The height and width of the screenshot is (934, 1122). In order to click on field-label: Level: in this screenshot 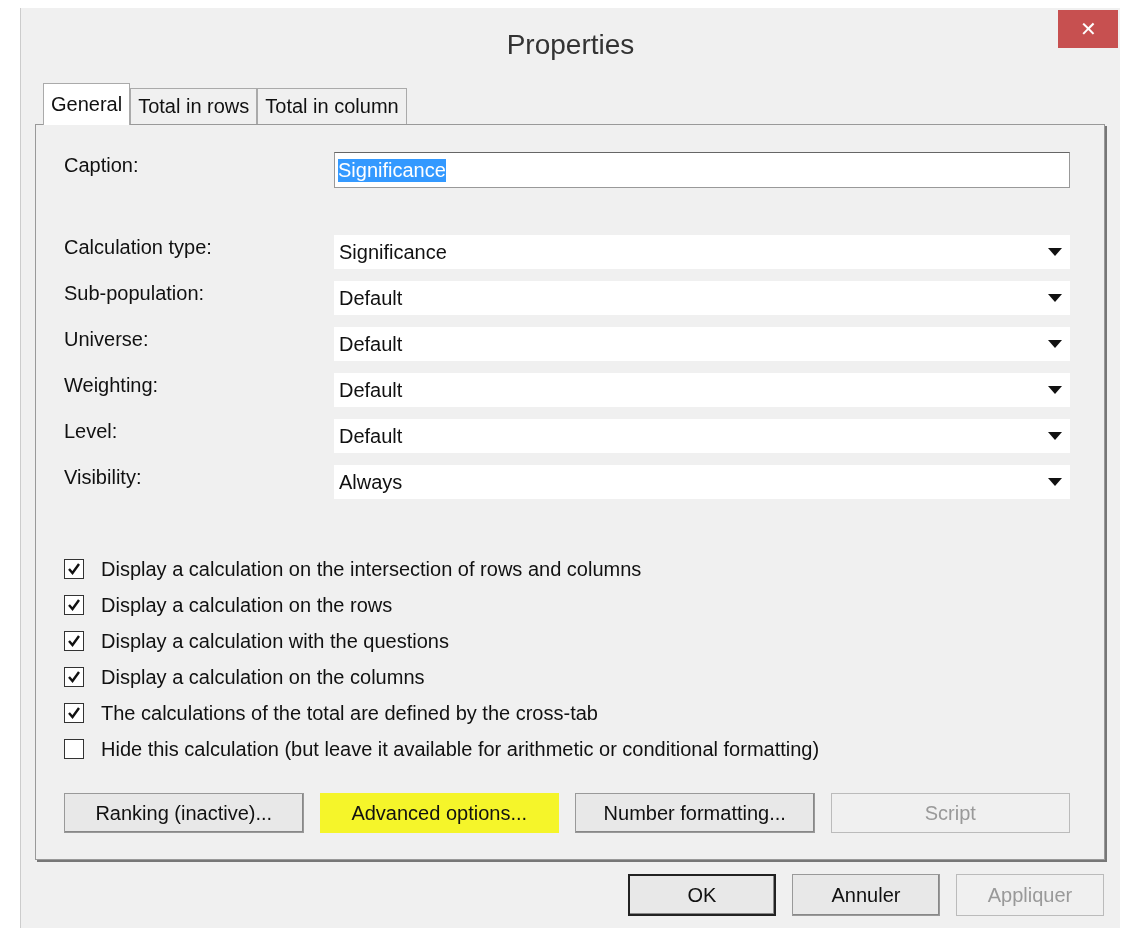, I will do `click(91, 431)`.